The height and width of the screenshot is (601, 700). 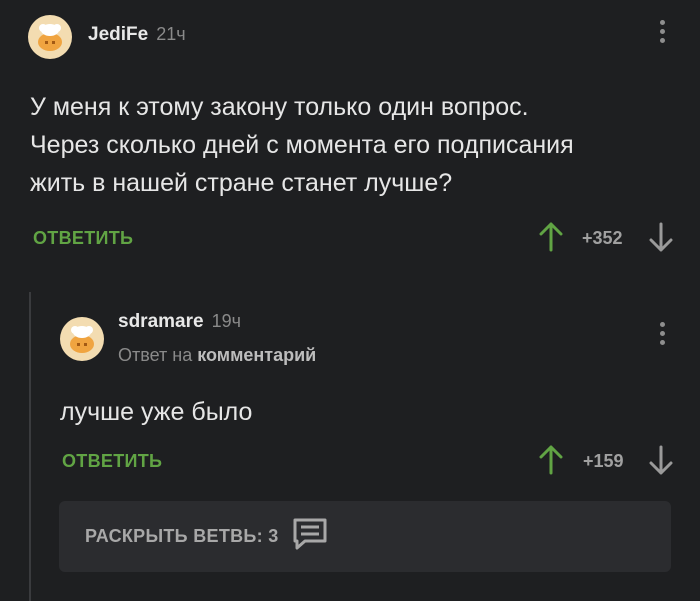 I want to click on reply-to-info: Ответ на комментарий, so click(x=217, y=355).